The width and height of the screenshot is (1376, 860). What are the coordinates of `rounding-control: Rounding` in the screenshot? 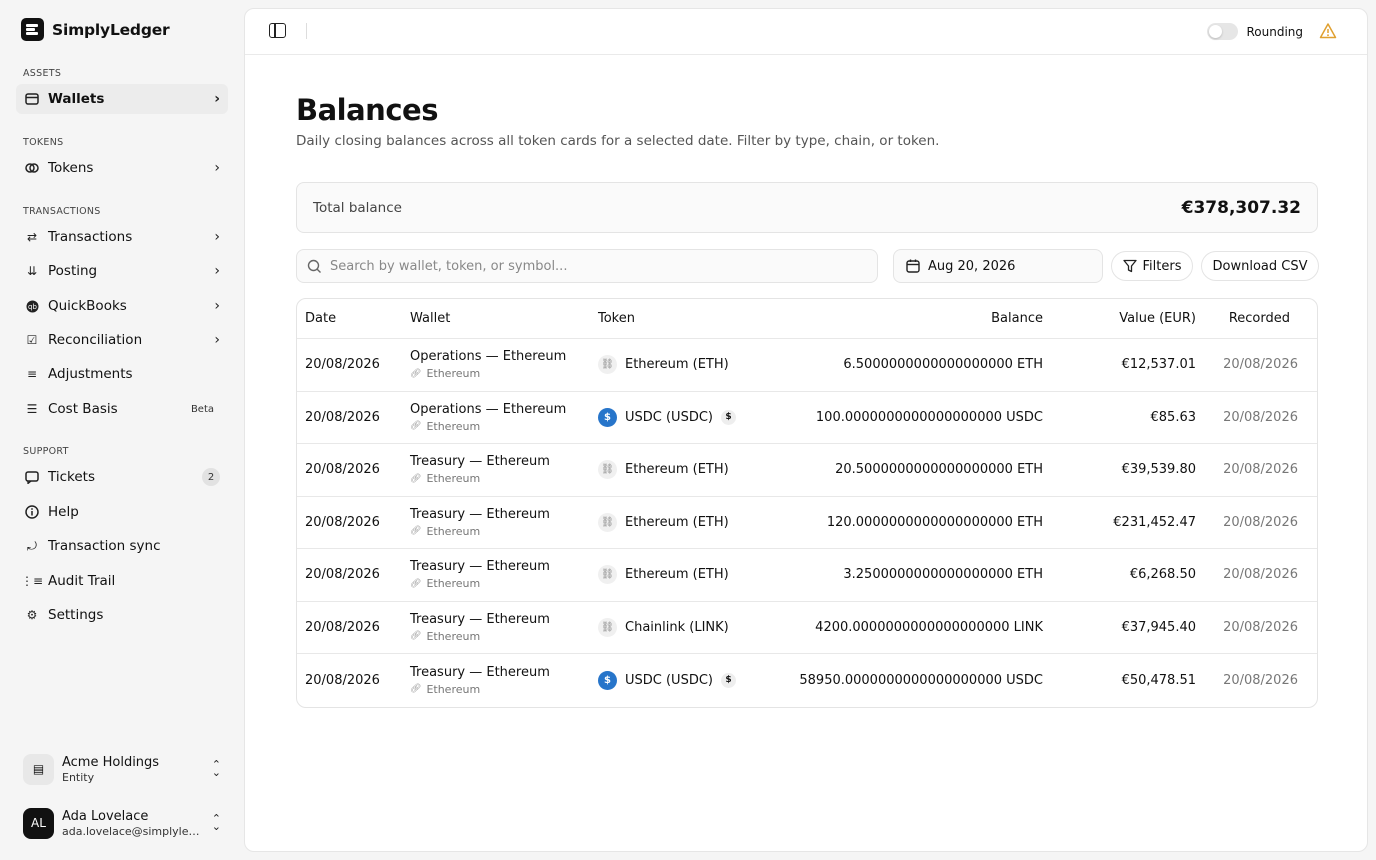 It's located at (1255, 31).